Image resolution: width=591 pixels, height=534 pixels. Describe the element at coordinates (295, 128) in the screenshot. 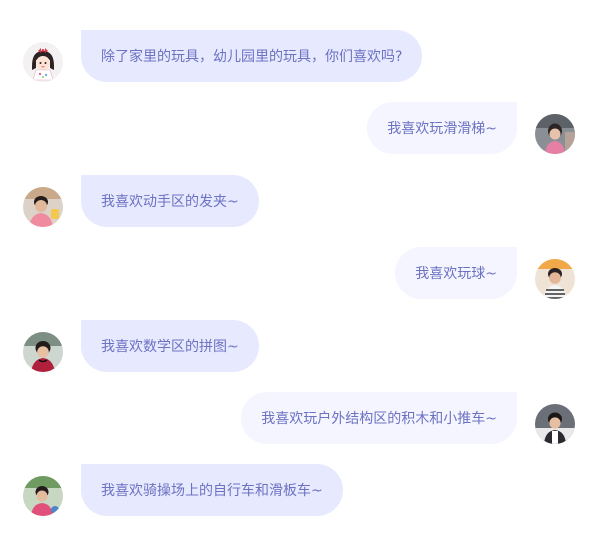

I see `chat-message-right: 我喜欢玩滑滑梯~` at that location.